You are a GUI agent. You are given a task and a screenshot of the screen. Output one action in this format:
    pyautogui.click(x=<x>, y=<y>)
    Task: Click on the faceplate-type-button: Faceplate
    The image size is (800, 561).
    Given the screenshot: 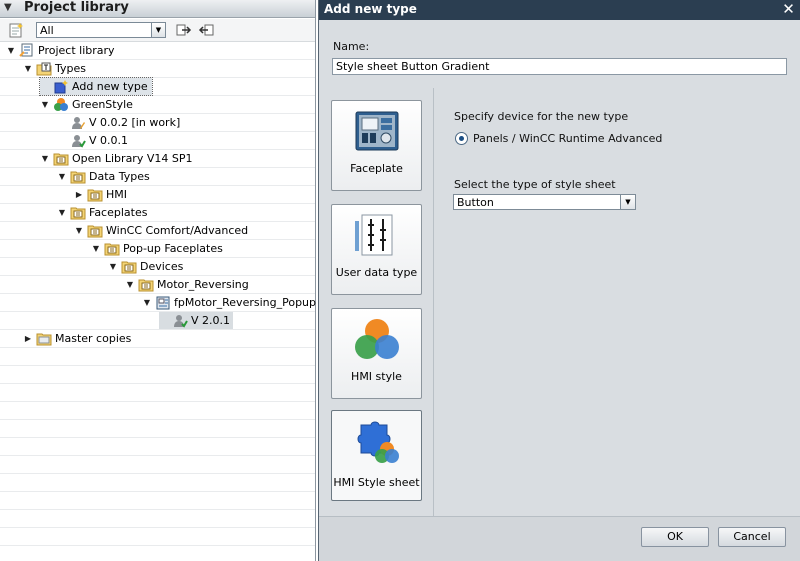 What is the action you would take?
    pyautogui.click(x=376, y=145)
    